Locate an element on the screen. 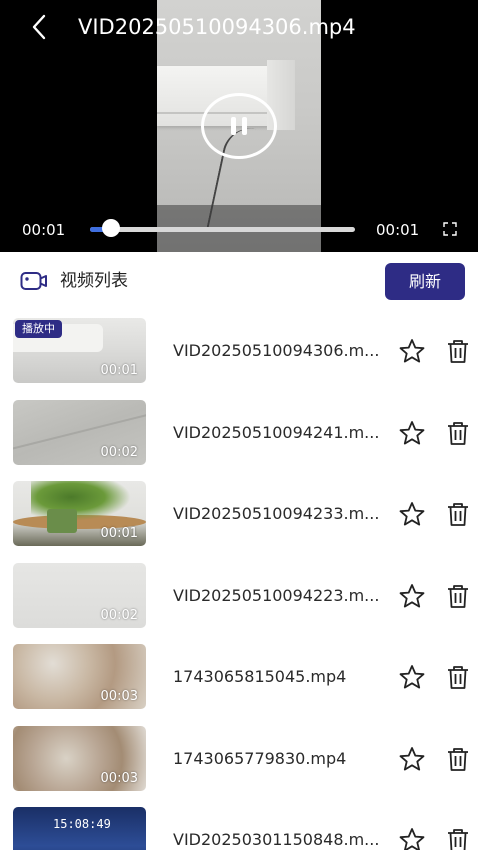 This screenshot has height=850, width=478. video-list-title: 视频列表 is located at coordinates (94, 281).